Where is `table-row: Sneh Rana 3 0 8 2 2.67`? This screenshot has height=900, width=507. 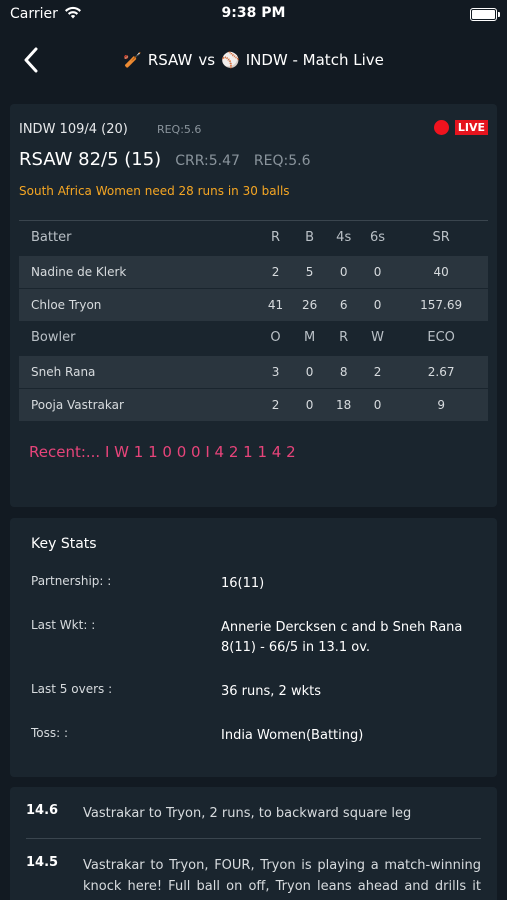 table-row: Sneh Rana 3 0 8 2 2.67 is located at coordinates (253, 371).